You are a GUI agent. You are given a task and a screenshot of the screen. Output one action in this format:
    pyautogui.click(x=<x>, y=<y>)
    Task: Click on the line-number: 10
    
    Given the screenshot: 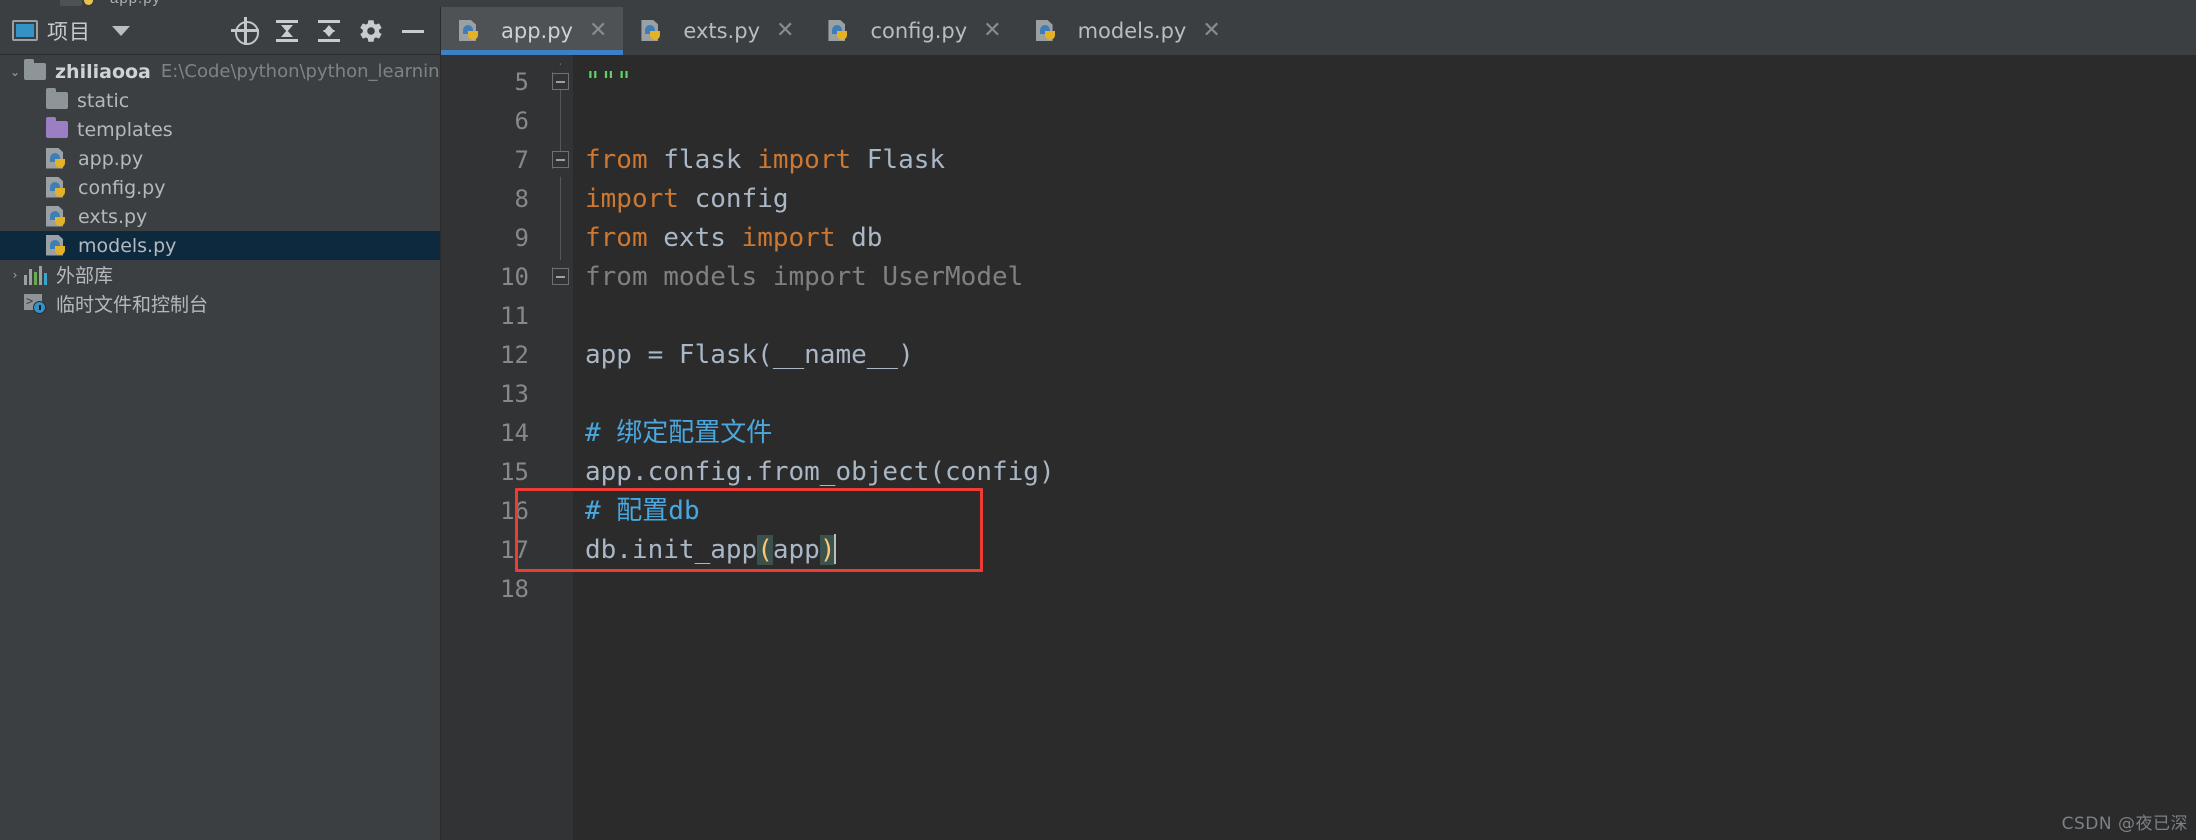 What is the action you would take?
    pyautogui.click(x=514, y=277)
    